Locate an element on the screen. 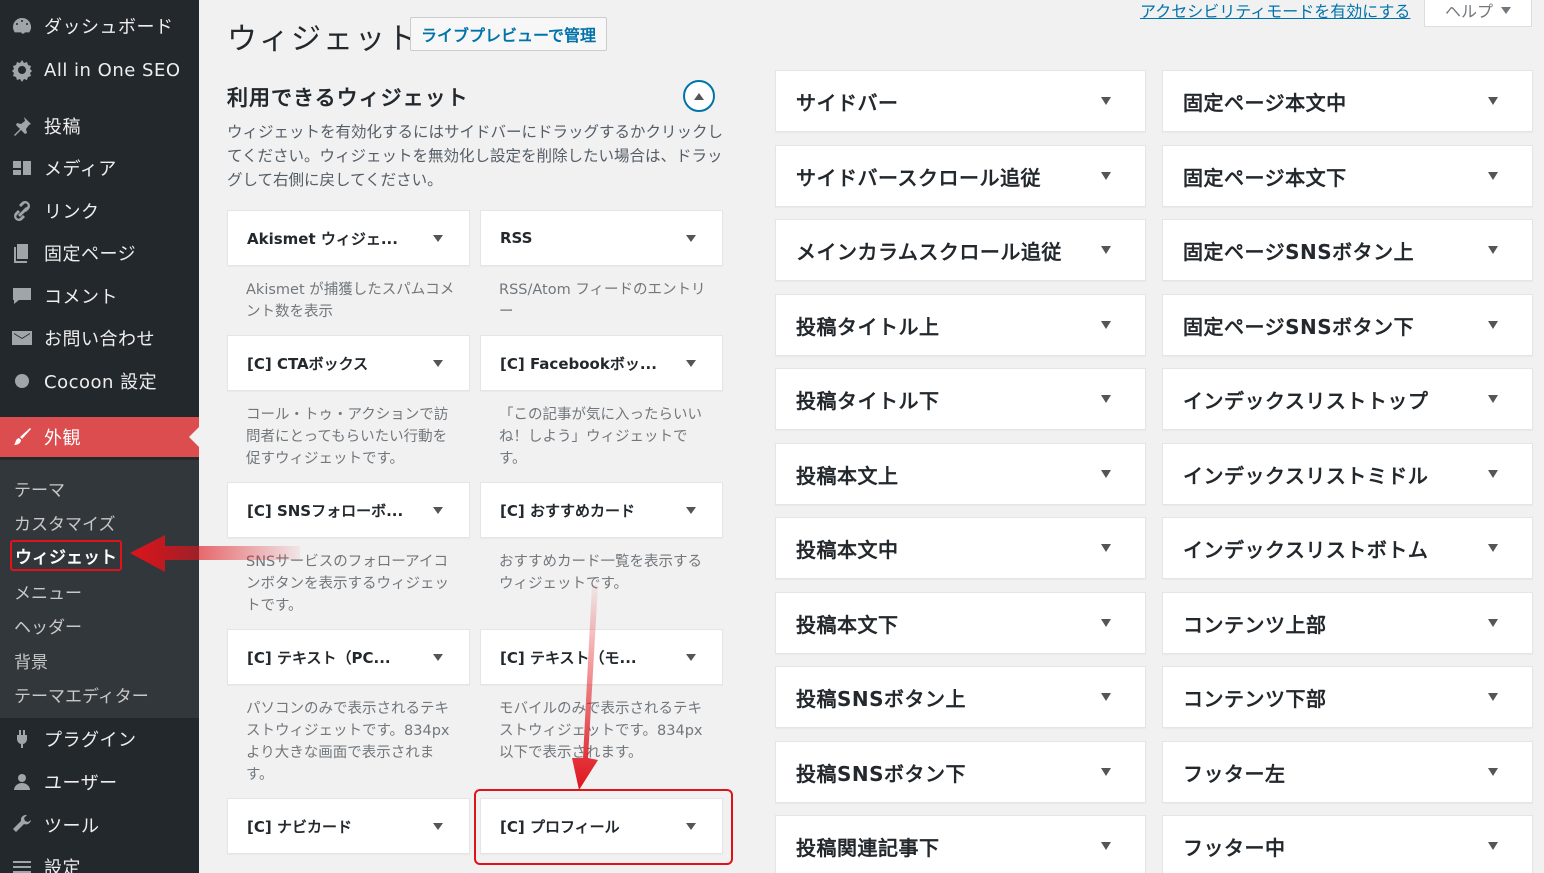 The width and height of the screenshot is (1544, 873). menu-plugins: プラグイン is located at coordinates (99, 739).